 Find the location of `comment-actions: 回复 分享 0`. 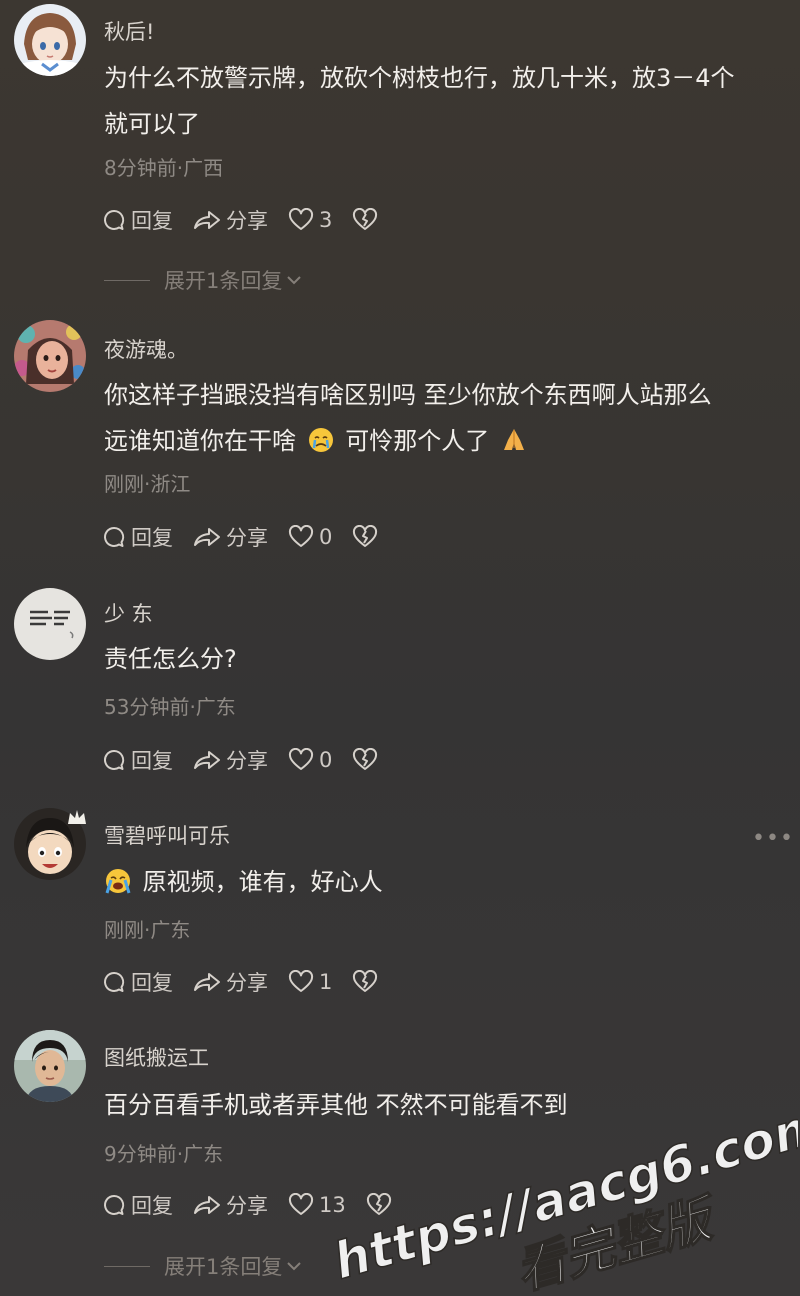

comment-actions: 回复 分享 0 is located at coordinates (252, 760).